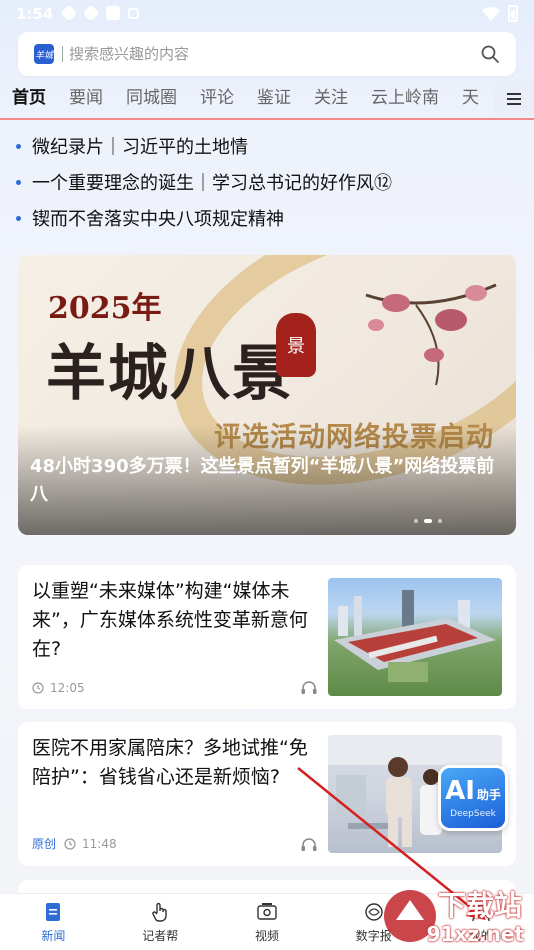 The image size is (534, 950). I want to click on tab-divider, so click(267, 119).